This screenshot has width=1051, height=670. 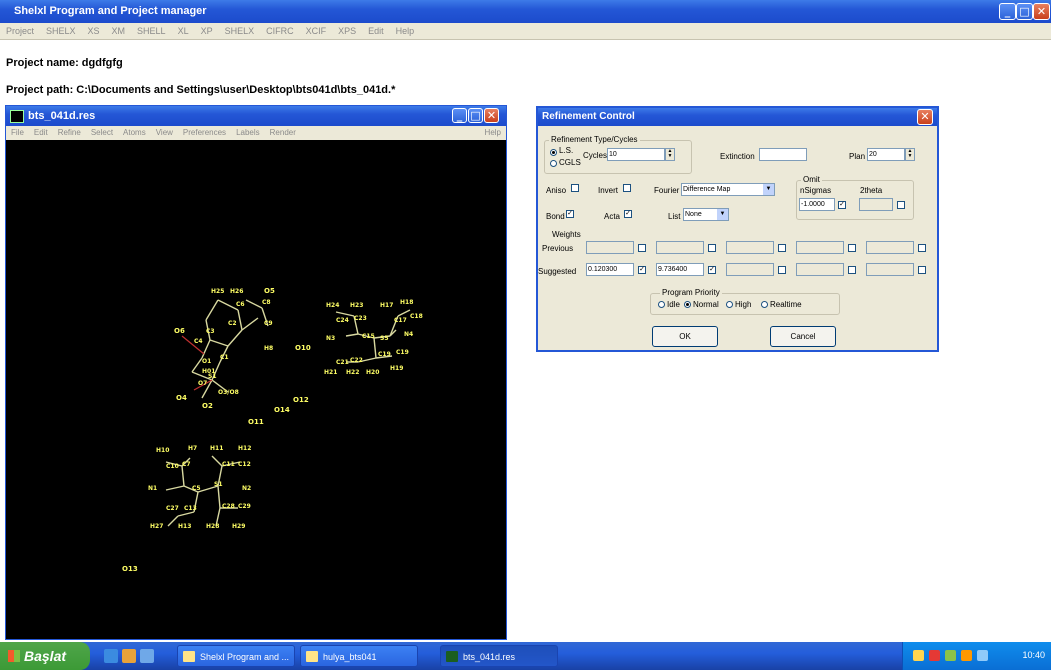 I want to click on plot-menu-item: Render, so click(x=283, y=133).